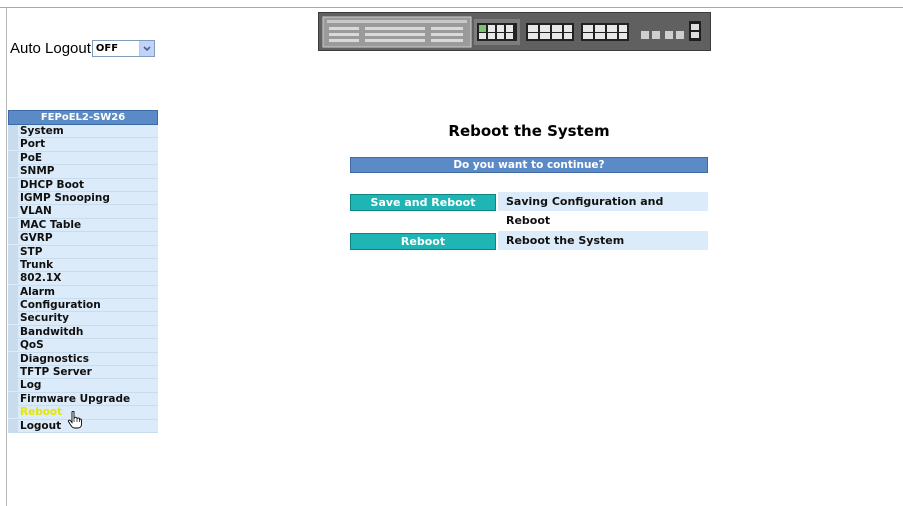 The width and height of the screenshot is (903, 506). Describe the element at coordinates (603, 209) in the screenshot. I see `save-and-reboot-description: Saving Configuration and Reboot` at that location.